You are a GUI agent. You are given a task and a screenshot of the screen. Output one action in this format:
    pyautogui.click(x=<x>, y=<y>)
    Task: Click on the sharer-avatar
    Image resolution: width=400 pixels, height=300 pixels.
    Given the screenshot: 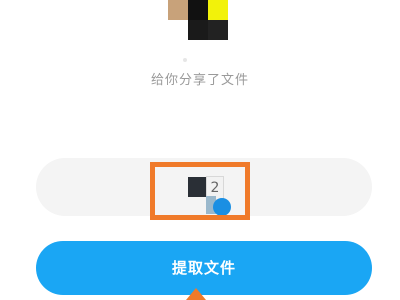 What is the action you would take?
    pyautogui.click(x=199, y=20)
    